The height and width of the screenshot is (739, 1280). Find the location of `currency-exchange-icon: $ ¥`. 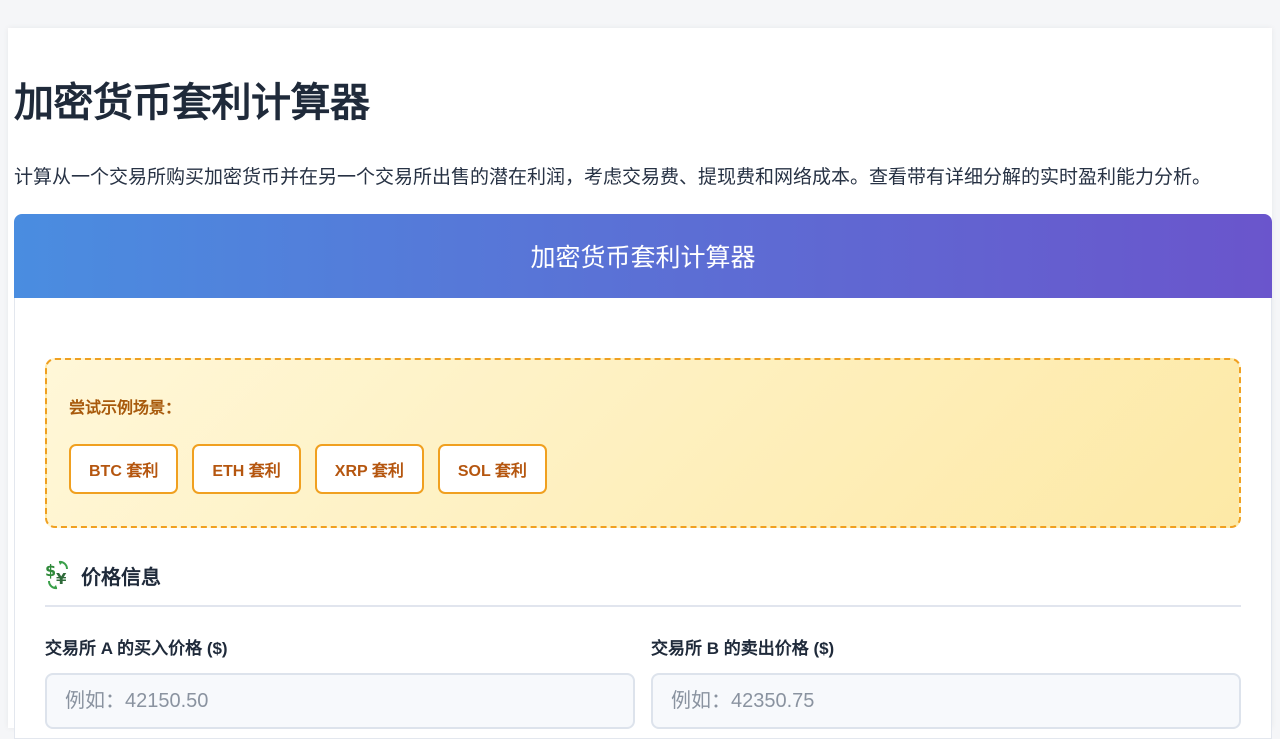

currency-exchange-icon: $ ¥ is located at coordinates (58, 575).